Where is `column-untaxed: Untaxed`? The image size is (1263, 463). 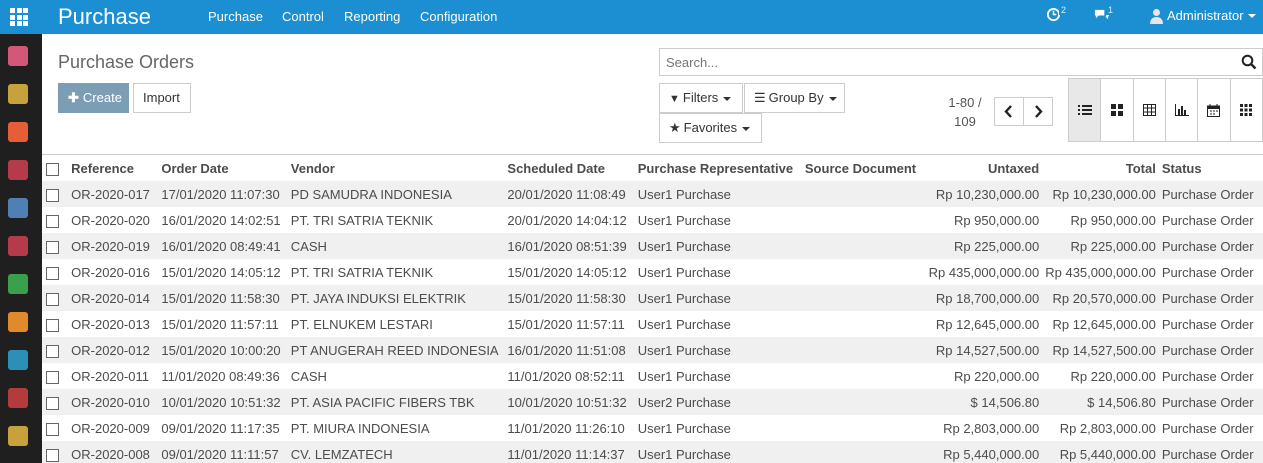 column-untaxed: Untaxed is located at coordinates (980, 168).